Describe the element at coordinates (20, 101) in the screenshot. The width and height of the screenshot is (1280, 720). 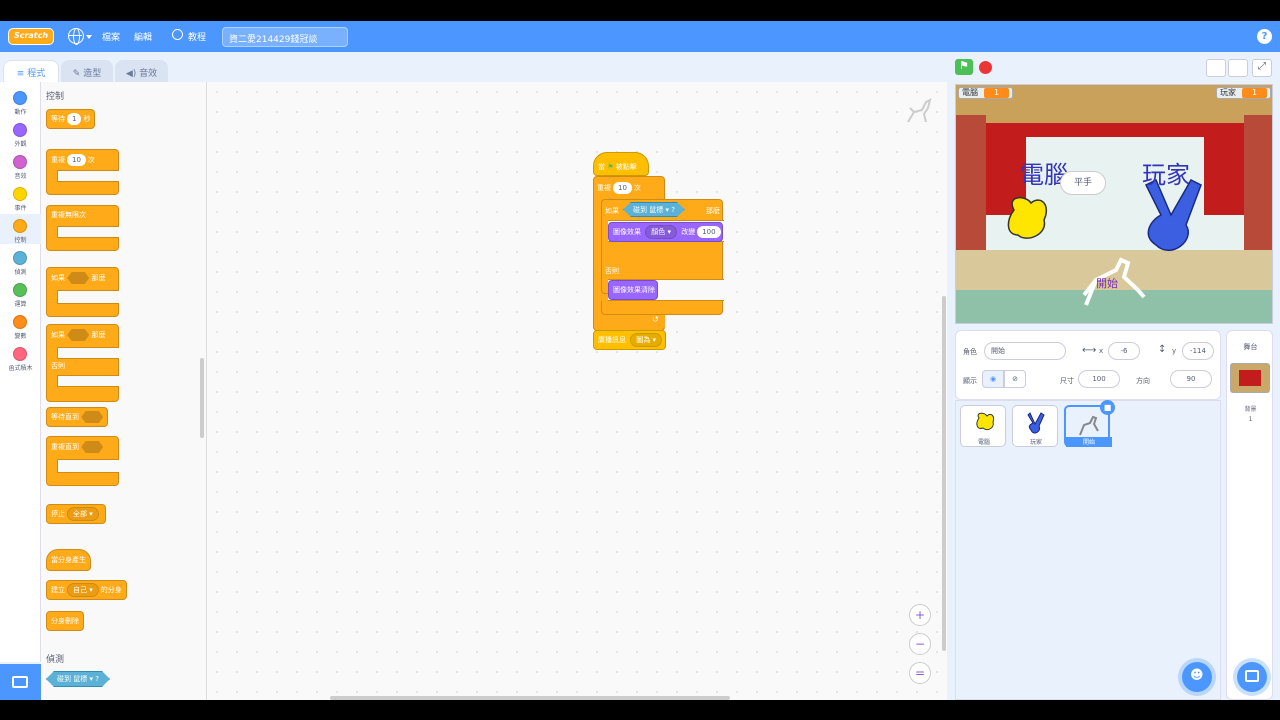
I see `category-motion: 動作` at that location.